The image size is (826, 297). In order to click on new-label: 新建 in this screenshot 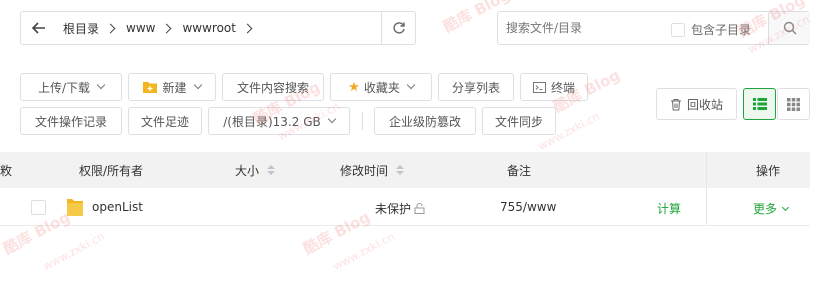, I will do `click(174, 87)`.